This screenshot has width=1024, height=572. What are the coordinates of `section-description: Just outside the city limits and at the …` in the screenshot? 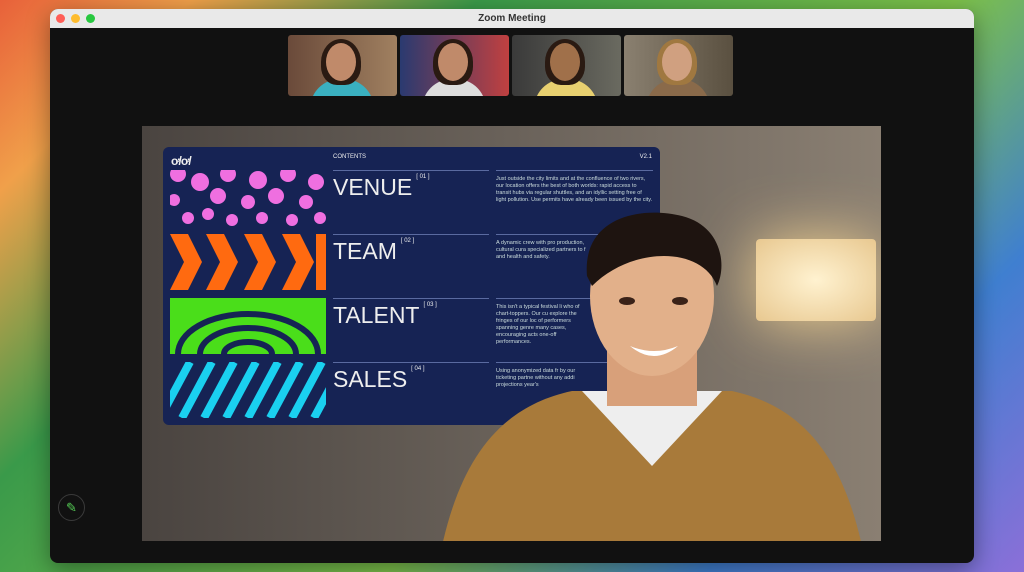 It's located at (574, 189).